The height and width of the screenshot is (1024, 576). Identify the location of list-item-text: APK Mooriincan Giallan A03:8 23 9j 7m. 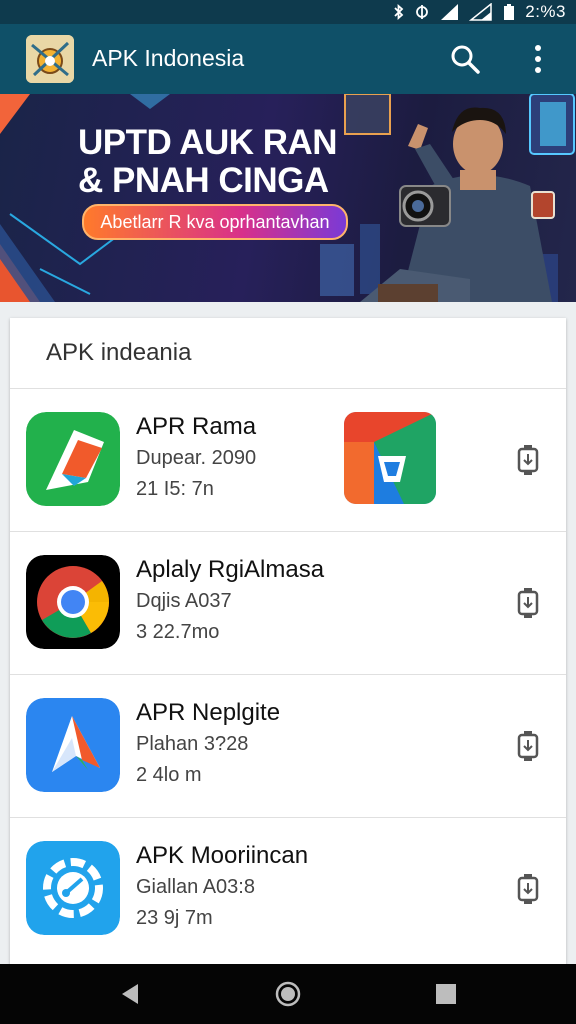
(222, 886).